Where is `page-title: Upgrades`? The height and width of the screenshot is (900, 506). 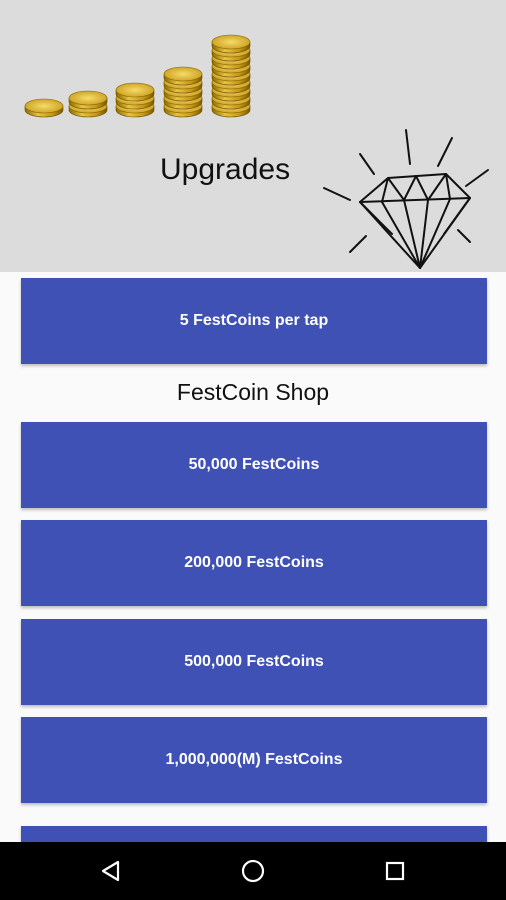 page-title: Upgrades is located at coordinates (225, 169).